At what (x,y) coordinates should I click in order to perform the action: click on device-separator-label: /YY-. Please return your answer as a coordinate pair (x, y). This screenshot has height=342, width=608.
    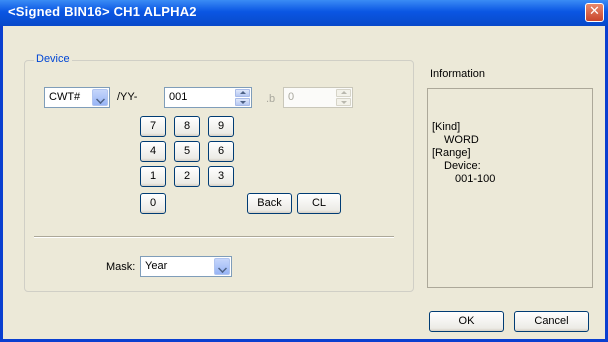
    Looking at the image, I should click on (127, 97).